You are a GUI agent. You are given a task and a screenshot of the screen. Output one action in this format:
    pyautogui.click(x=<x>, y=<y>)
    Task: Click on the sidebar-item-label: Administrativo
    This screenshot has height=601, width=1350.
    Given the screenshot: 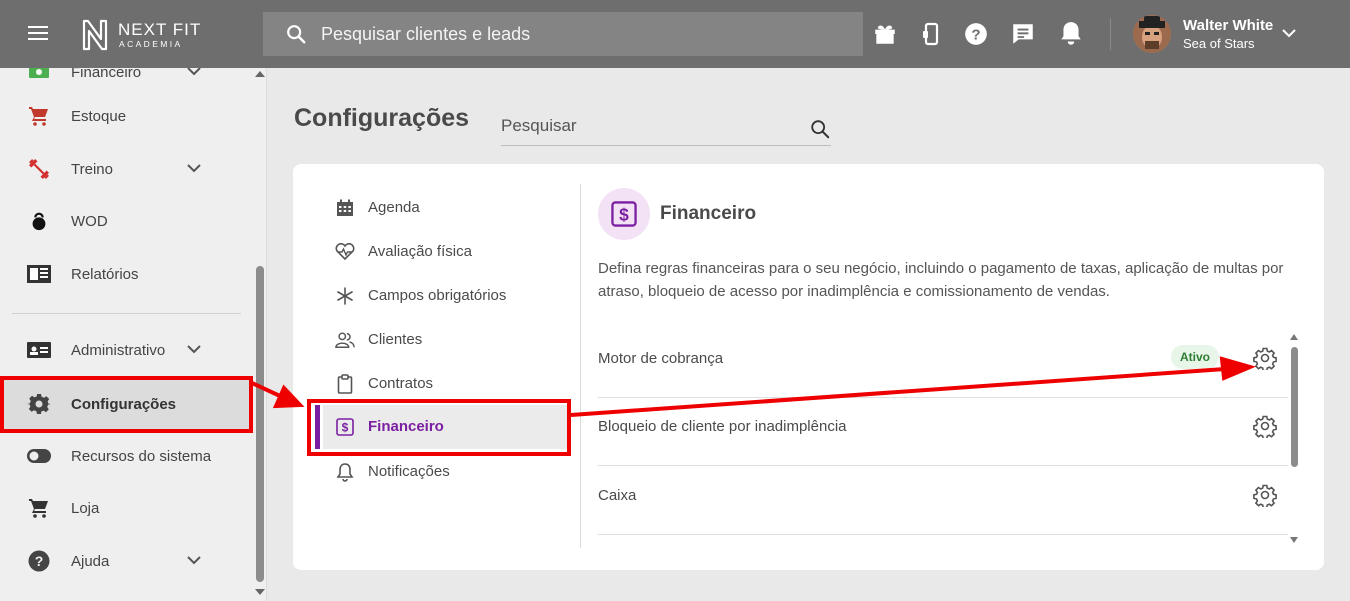 What is the action you would take?
    pyautogui.click(x=118, y=350)
    